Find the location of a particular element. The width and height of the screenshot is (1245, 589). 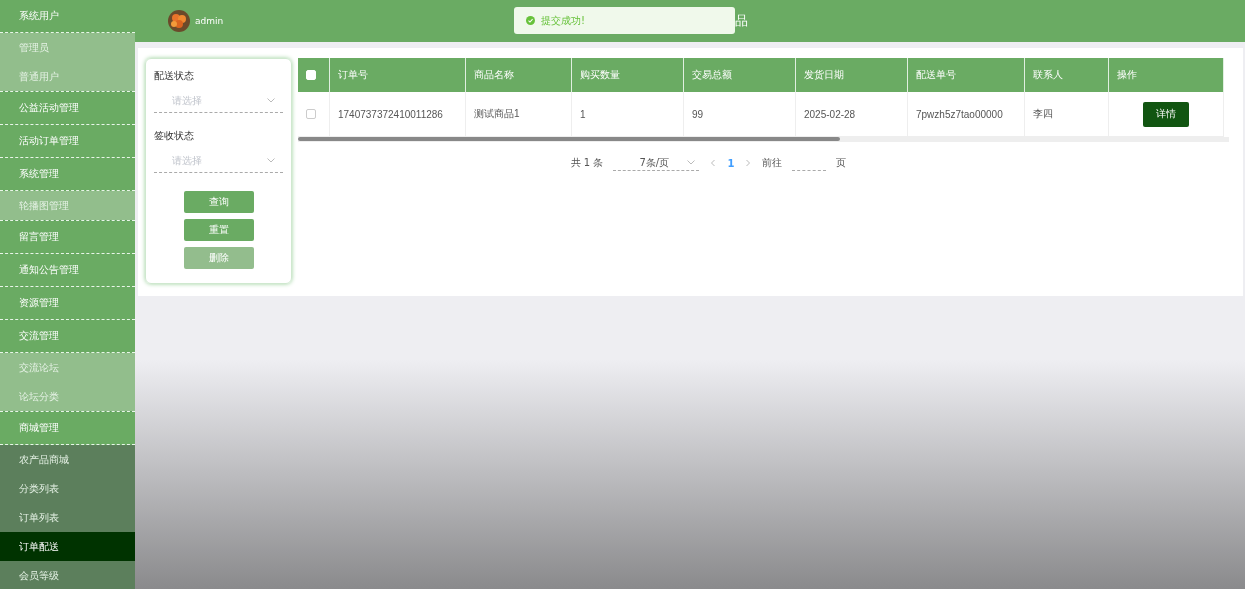

sidebar-item: 普通用户 is located at coordinates (67, 76).